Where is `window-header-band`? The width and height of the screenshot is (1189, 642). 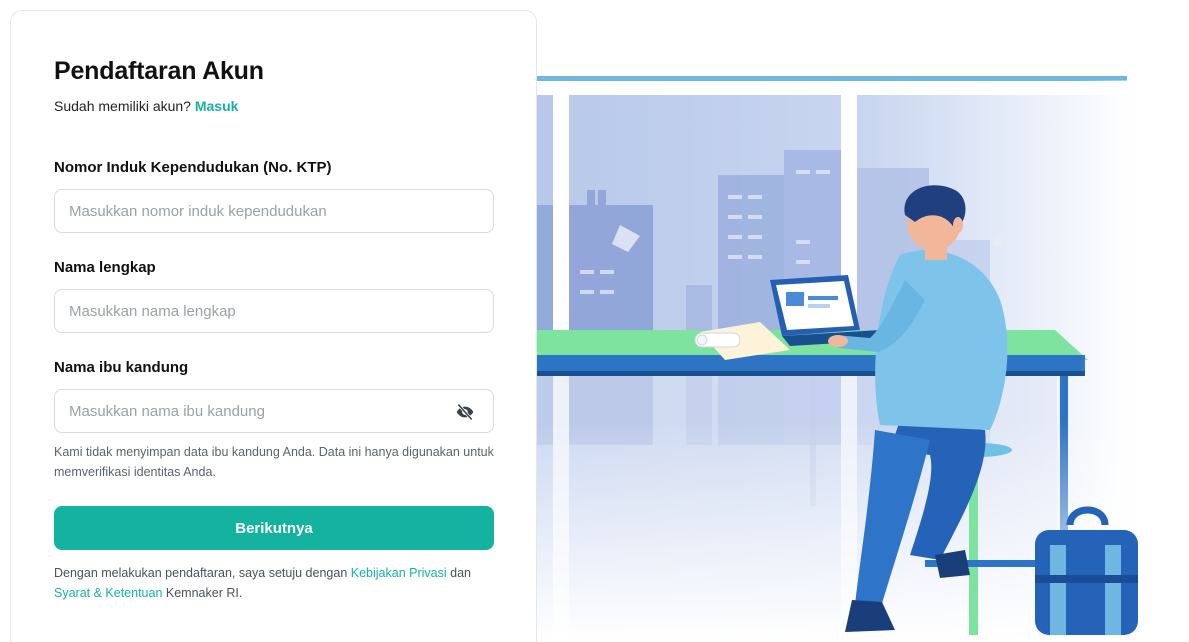 window-header-band is located at coordinates (832, 88).